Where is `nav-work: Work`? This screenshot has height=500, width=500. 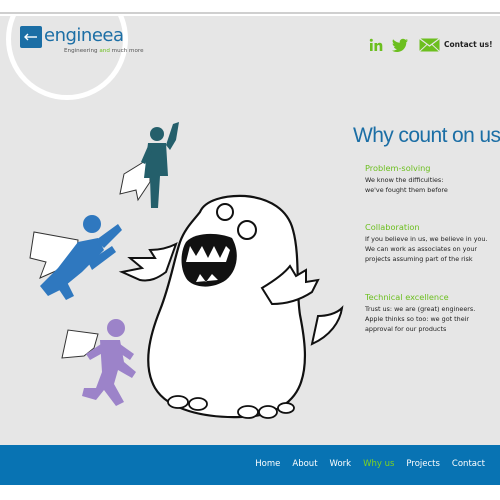
nav-work: Work is located at coordinates (341, 464).